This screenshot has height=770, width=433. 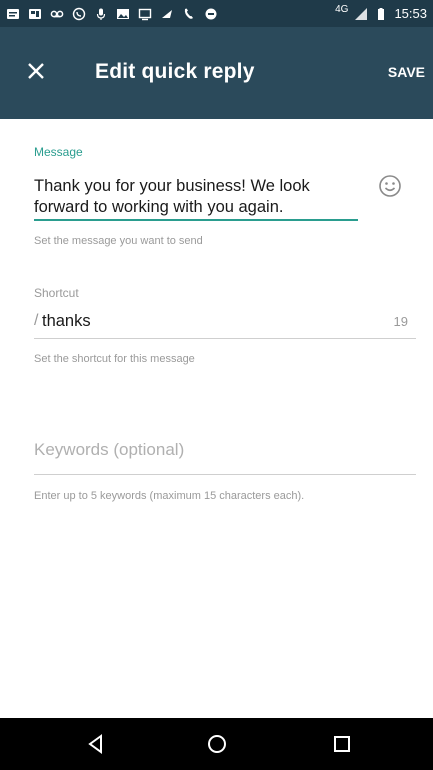 I want to click on close-icon, so click(x=36, y=71).